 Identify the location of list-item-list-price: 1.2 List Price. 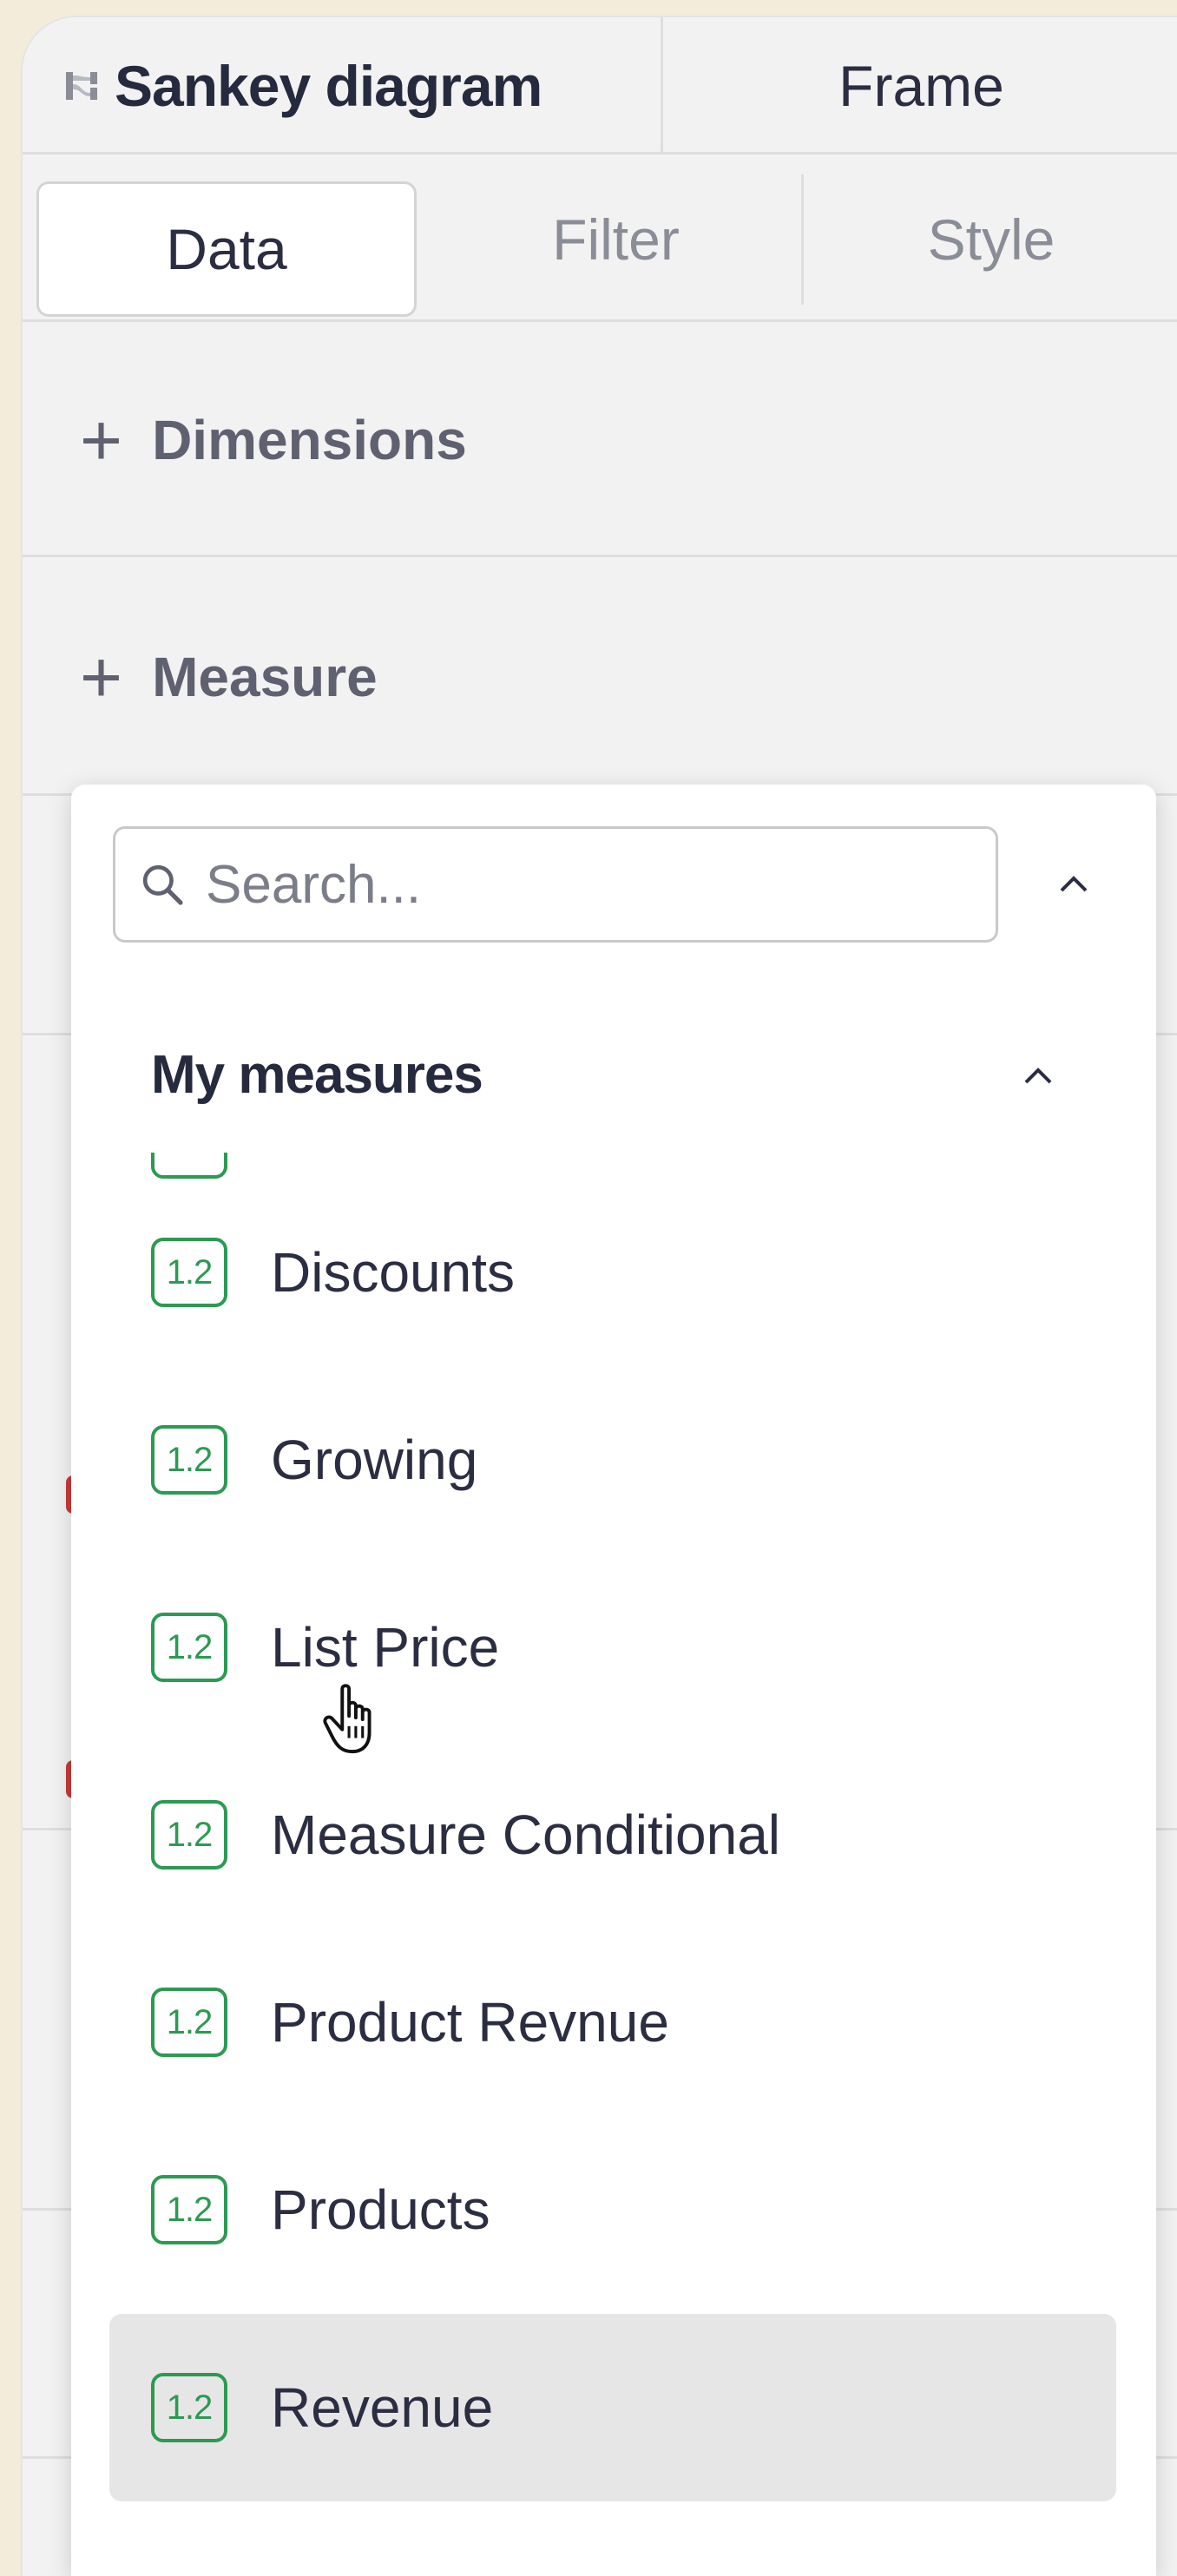
(613, 1647).